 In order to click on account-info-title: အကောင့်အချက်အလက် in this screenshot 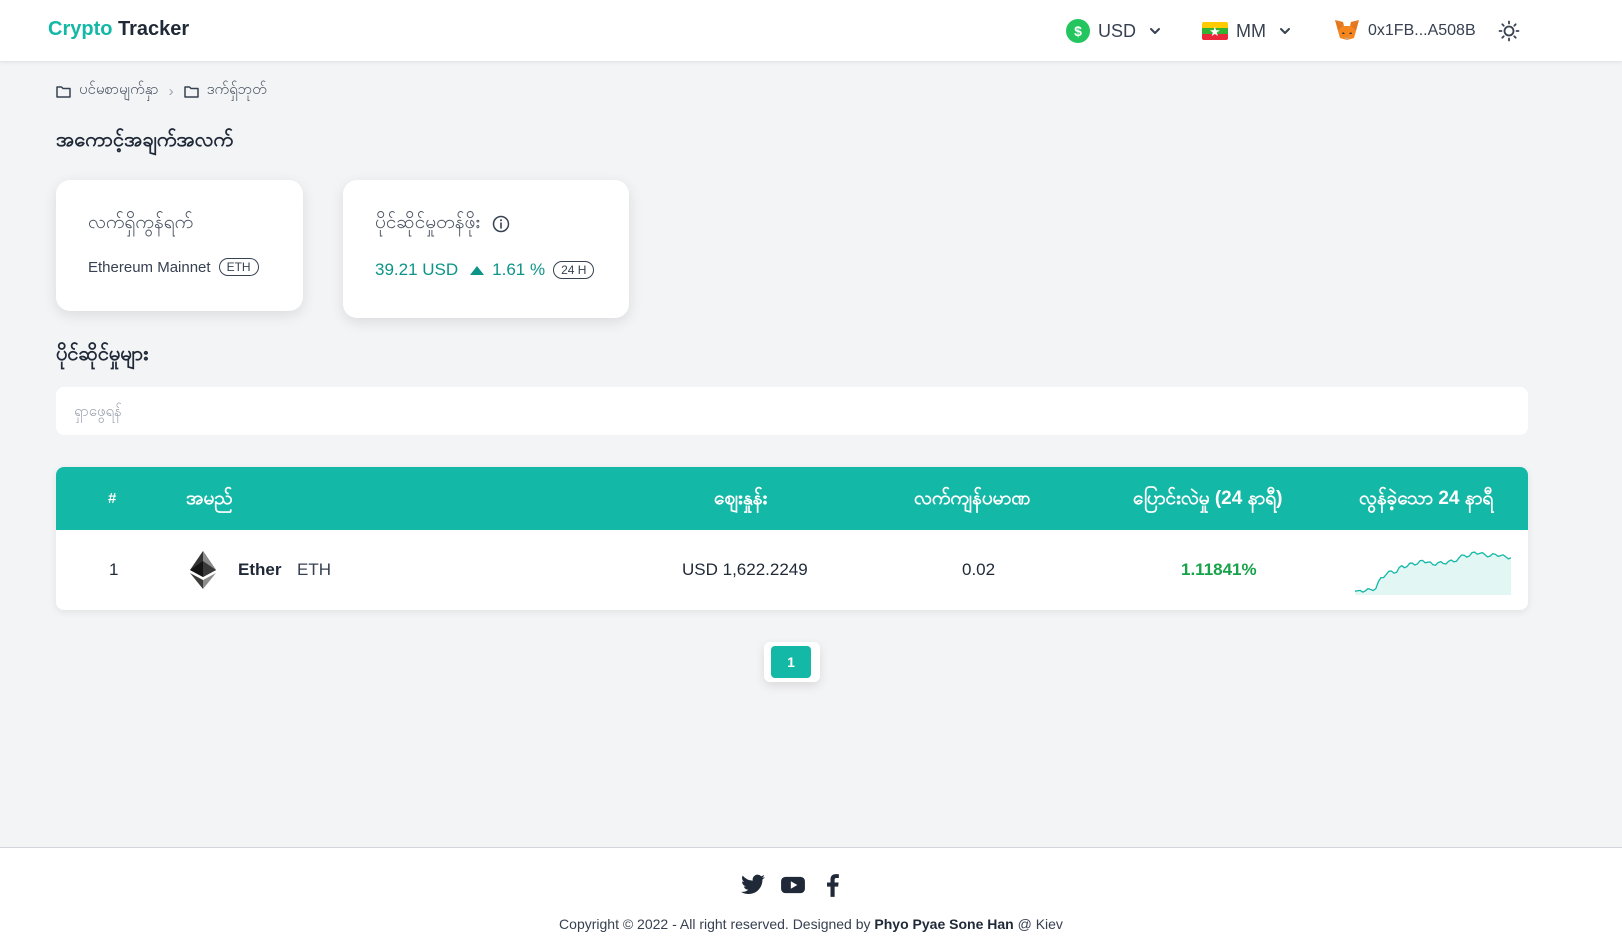, I will do `click(145, 140)`.